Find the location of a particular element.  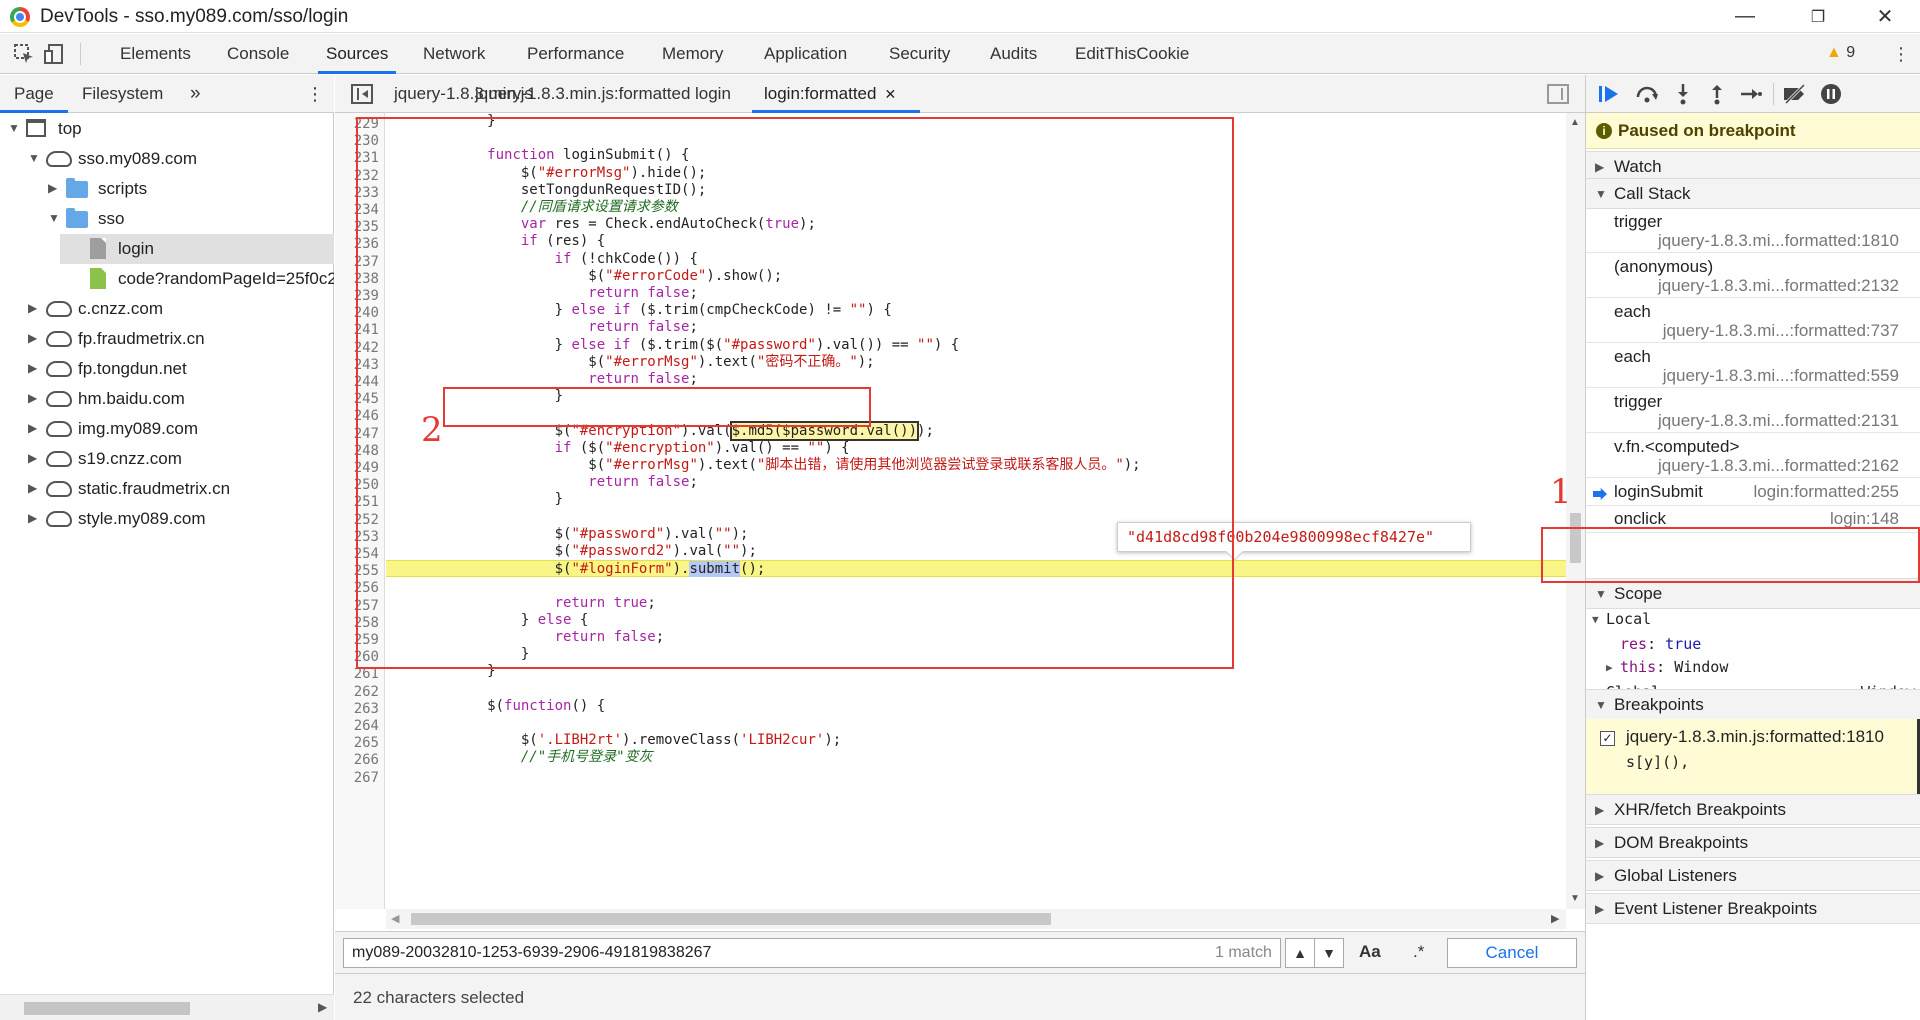

next-match-button: ▼ is located at coordinates (1329, 953).